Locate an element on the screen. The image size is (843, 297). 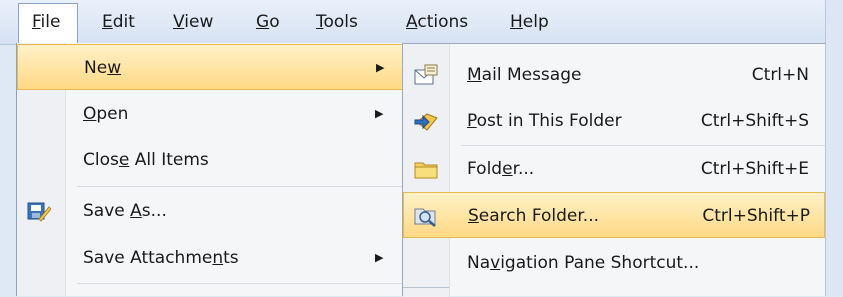
new-submenu-item-folder: Folder... Ctrl+Shift+E is located at coordinates (614, 169).